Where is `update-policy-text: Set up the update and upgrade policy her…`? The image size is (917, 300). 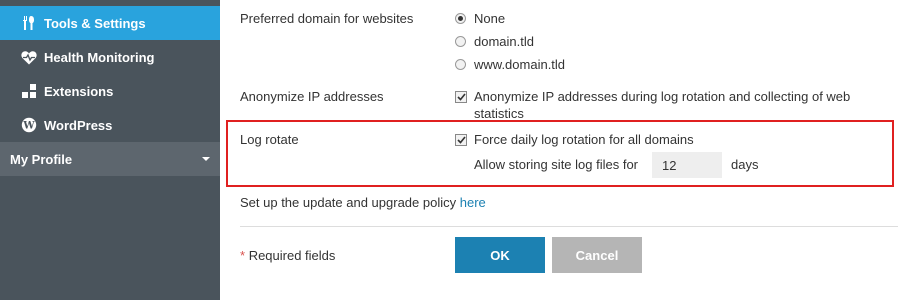
update-policy-text: Set up the update and upgrade policy her… is located at coordinates (363, 202).